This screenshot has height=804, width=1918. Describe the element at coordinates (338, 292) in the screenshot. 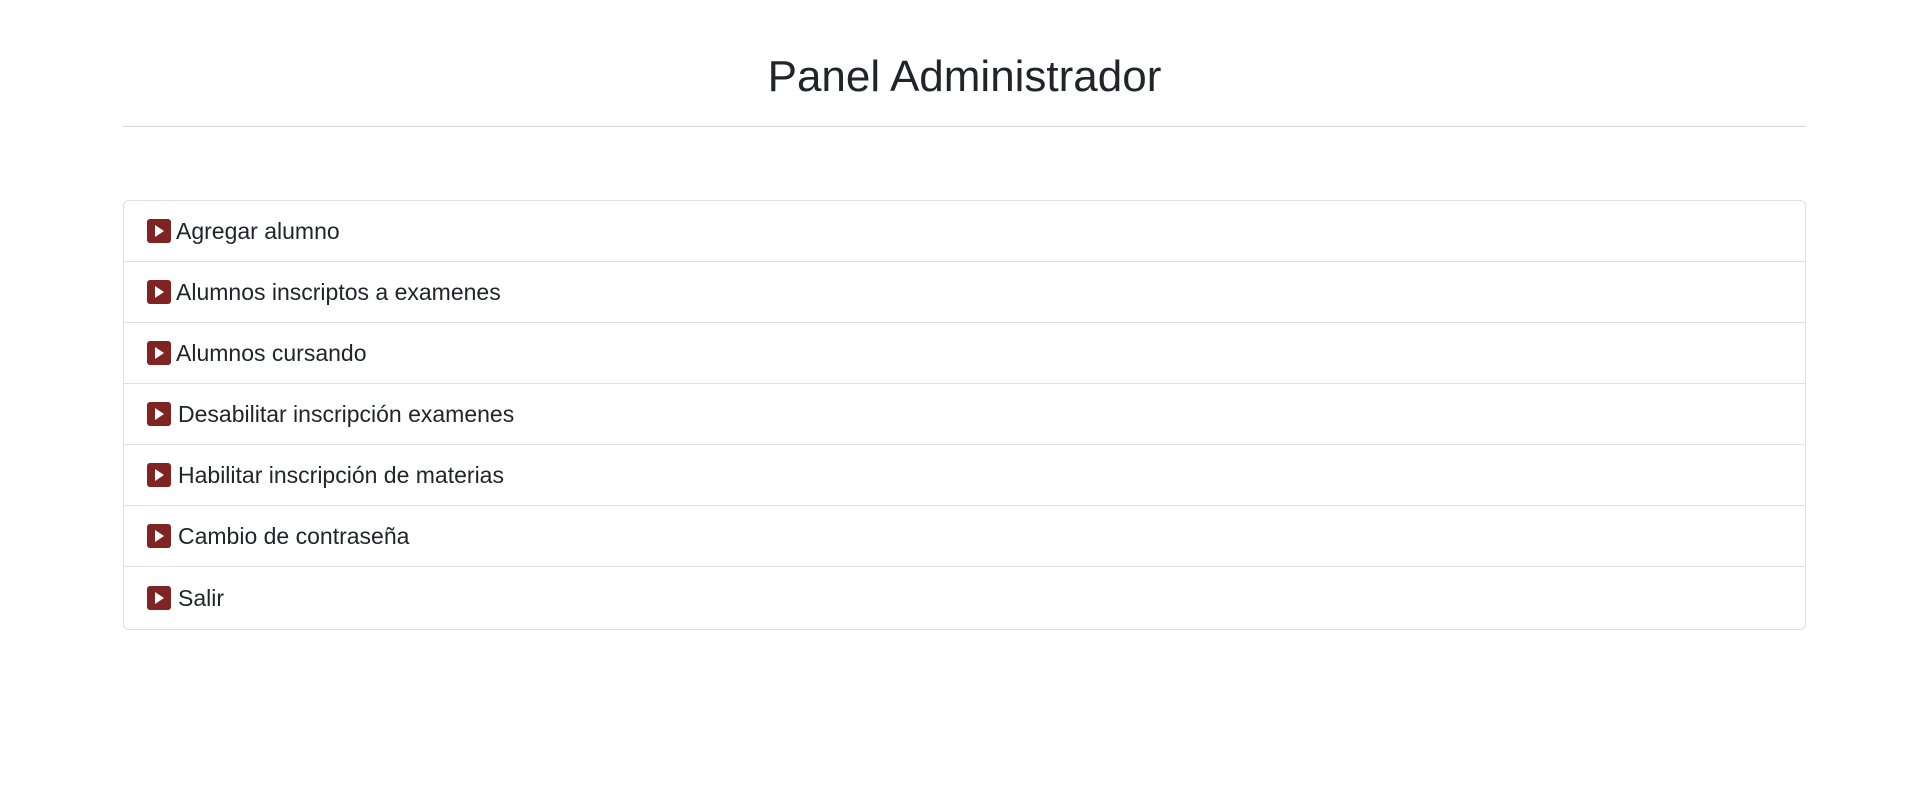

I see `menu-item-label: Alumnos inscriptos a examenes` at that location.